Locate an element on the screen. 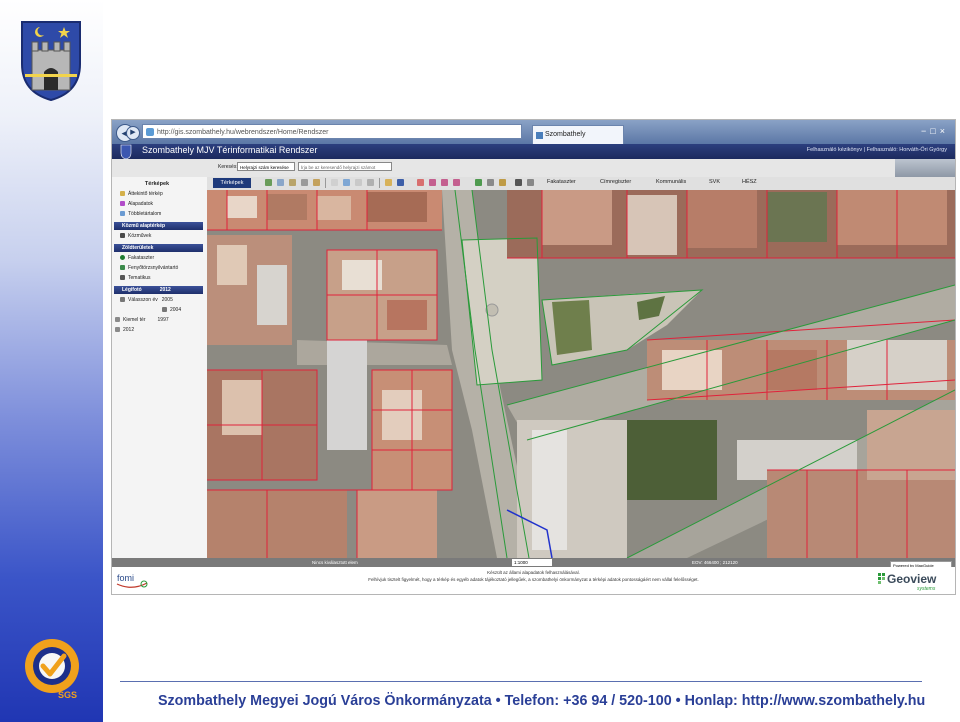  window-controls: −□× is located at coordinates (935, 131).